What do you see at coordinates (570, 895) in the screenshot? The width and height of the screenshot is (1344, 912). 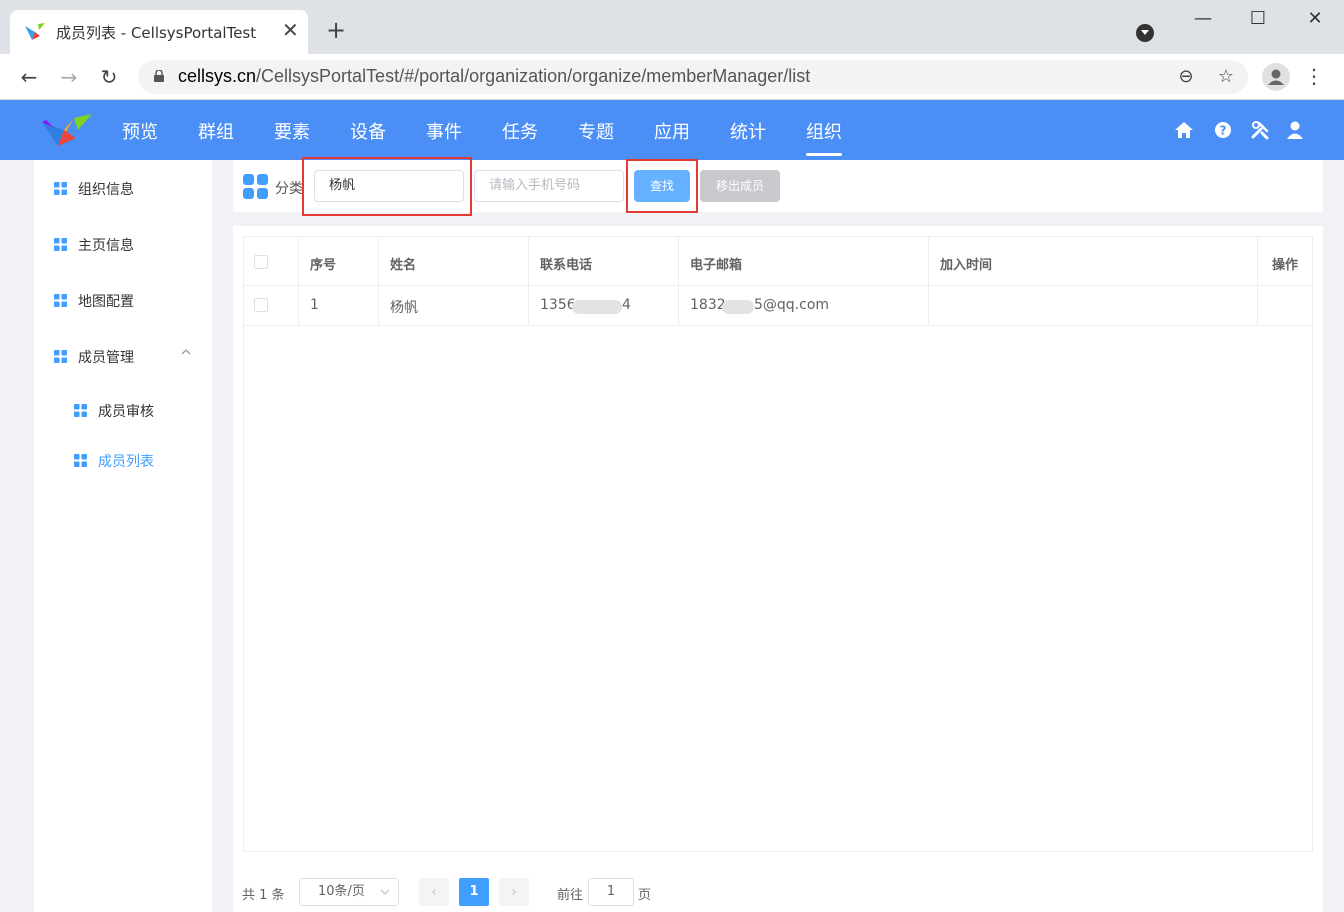 I see `goto-label: 前往` at bounding box center [570, 895].